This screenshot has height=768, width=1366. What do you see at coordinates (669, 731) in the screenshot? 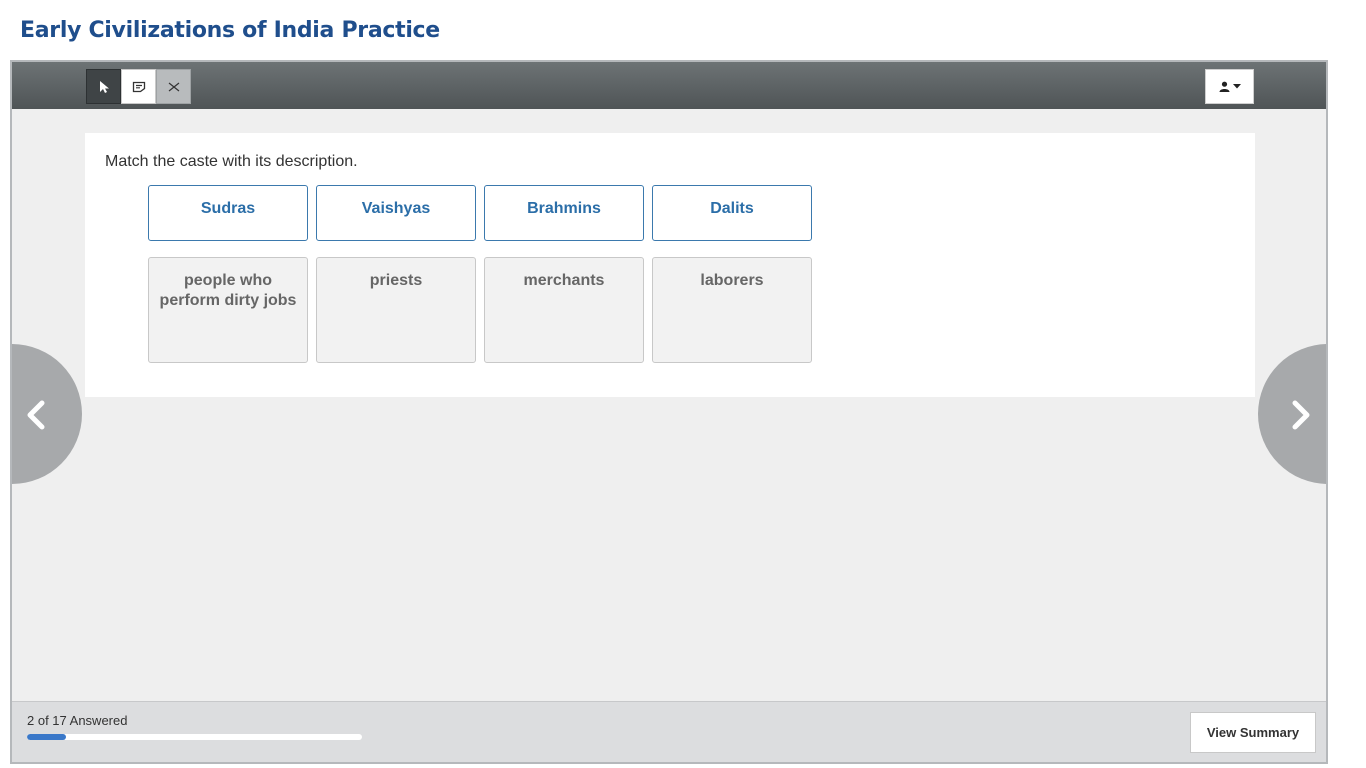
I see `footer-bar: 2 of 17 Answered View Summary` at bounding box center [669, 731].